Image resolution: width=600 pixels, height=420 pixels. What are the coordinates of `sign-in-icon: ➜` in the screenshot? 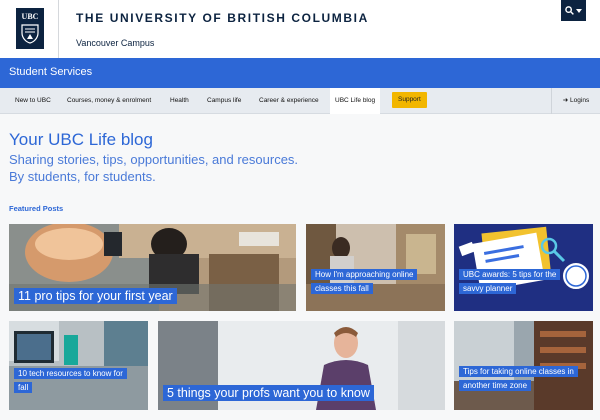 It's located at (565, 100).